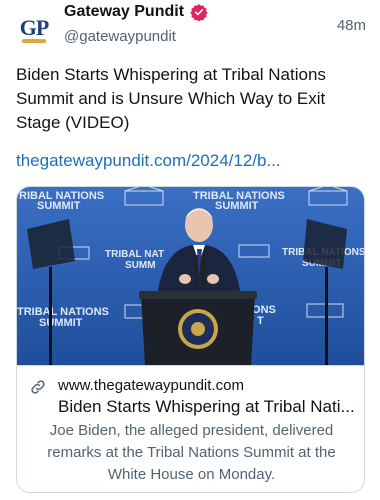 Image resolution: width=380 pixels, height=500 pixels. I want to click on account-name: Gateway Pundit, so click(124, 12).